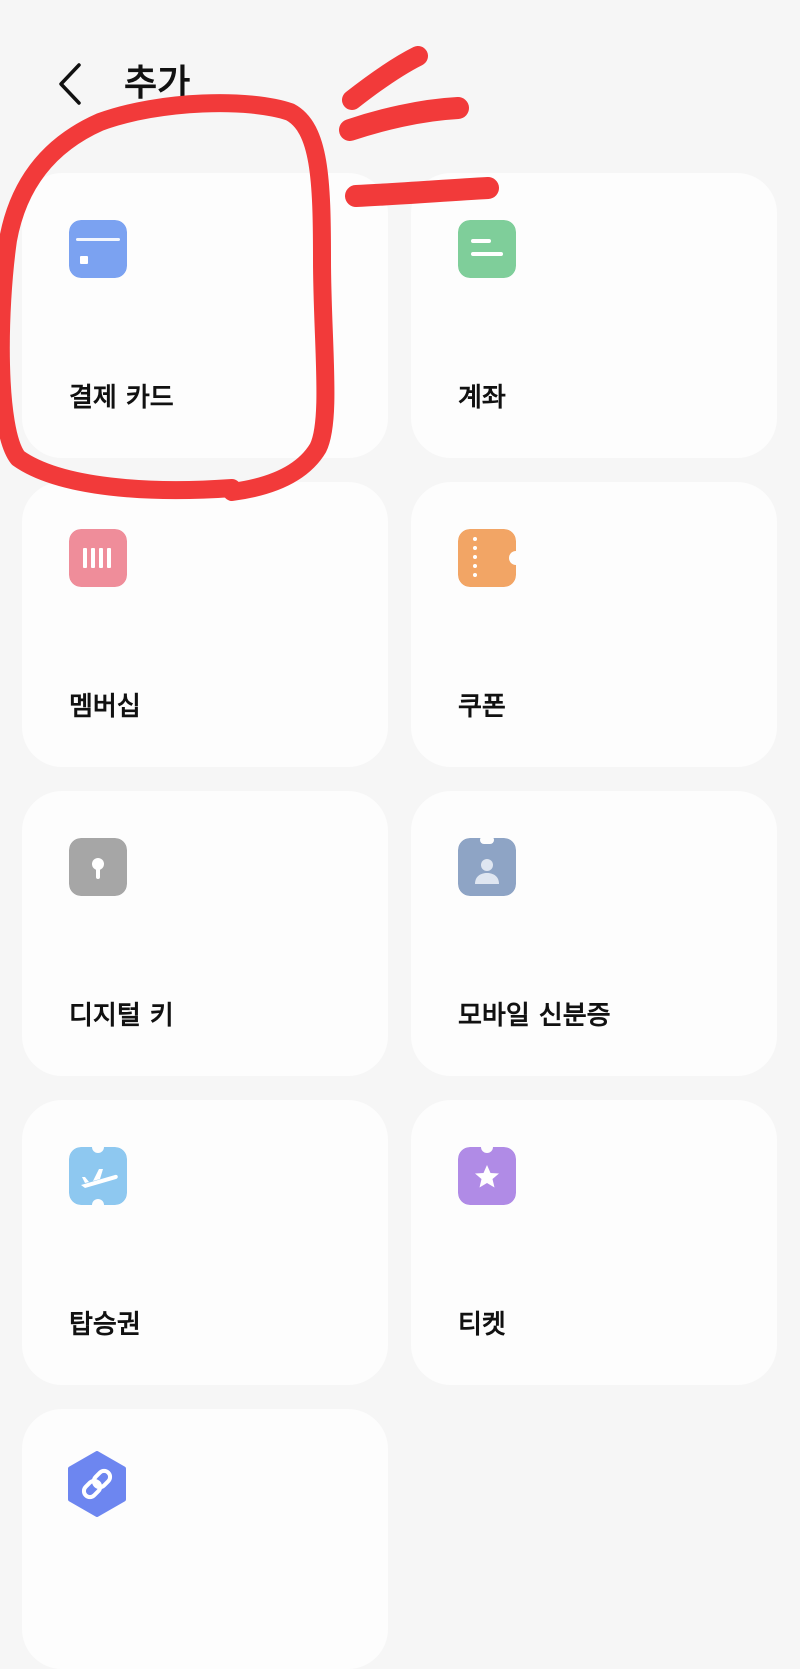 This screenshot has width=800, height=1669. Describe the element at coordinates (121, 398) in the screenshot. I see `card-label: 결제 카드` at that location.